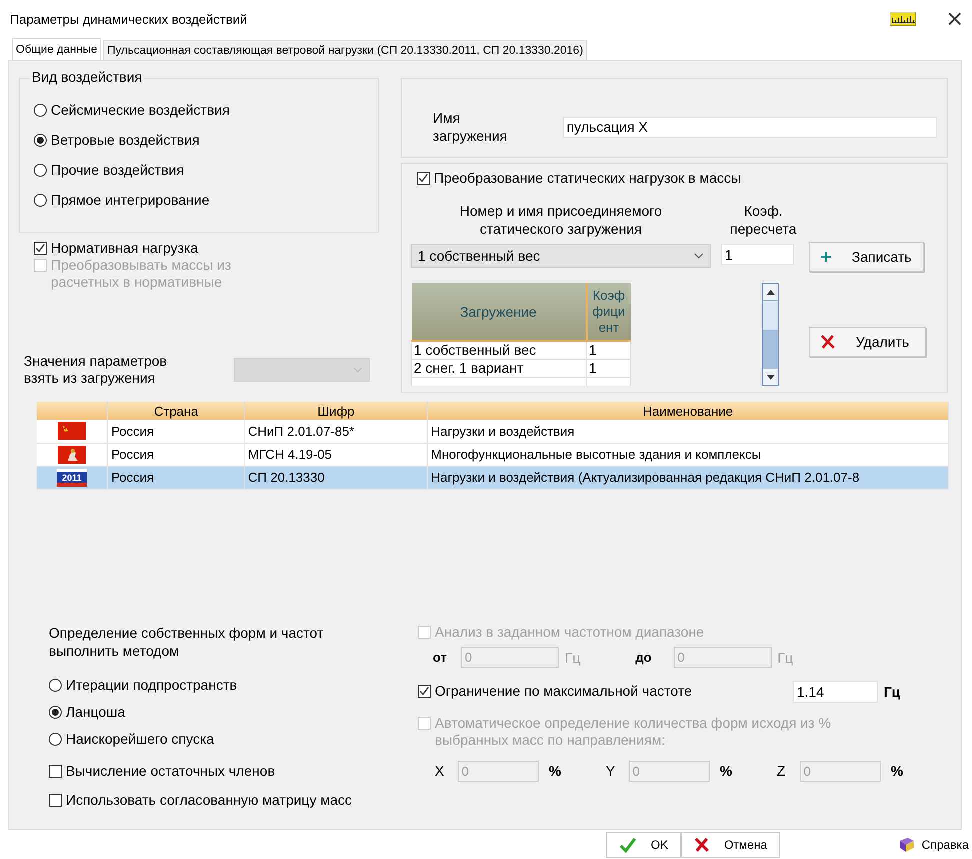 Image resolution: width=972 pixels, height=859 pixels. Describe the element at coordinates (152, 685) in the screenshot. I see `radio-label: Итерации подпространств` at that location.